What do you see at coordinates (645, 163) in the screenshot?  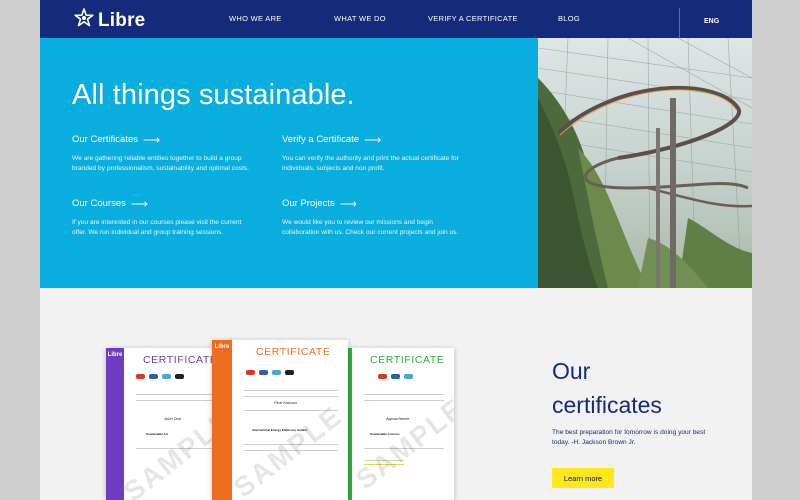 I see `hero-photo` at bounding box center [645, 163].